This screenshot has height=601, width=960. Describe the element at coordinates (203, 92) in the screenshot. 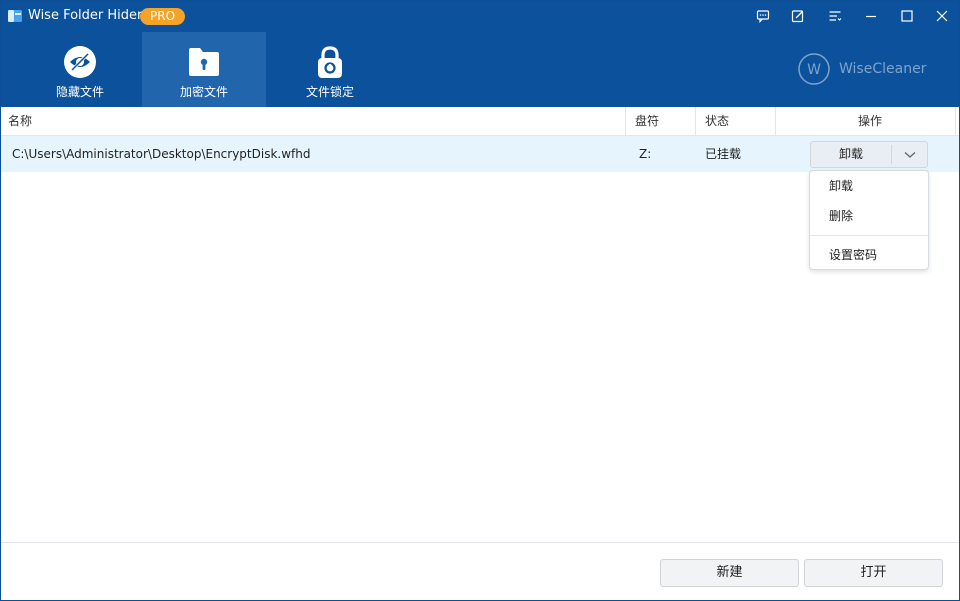

I see `tab-label: 加密文件` at that location.